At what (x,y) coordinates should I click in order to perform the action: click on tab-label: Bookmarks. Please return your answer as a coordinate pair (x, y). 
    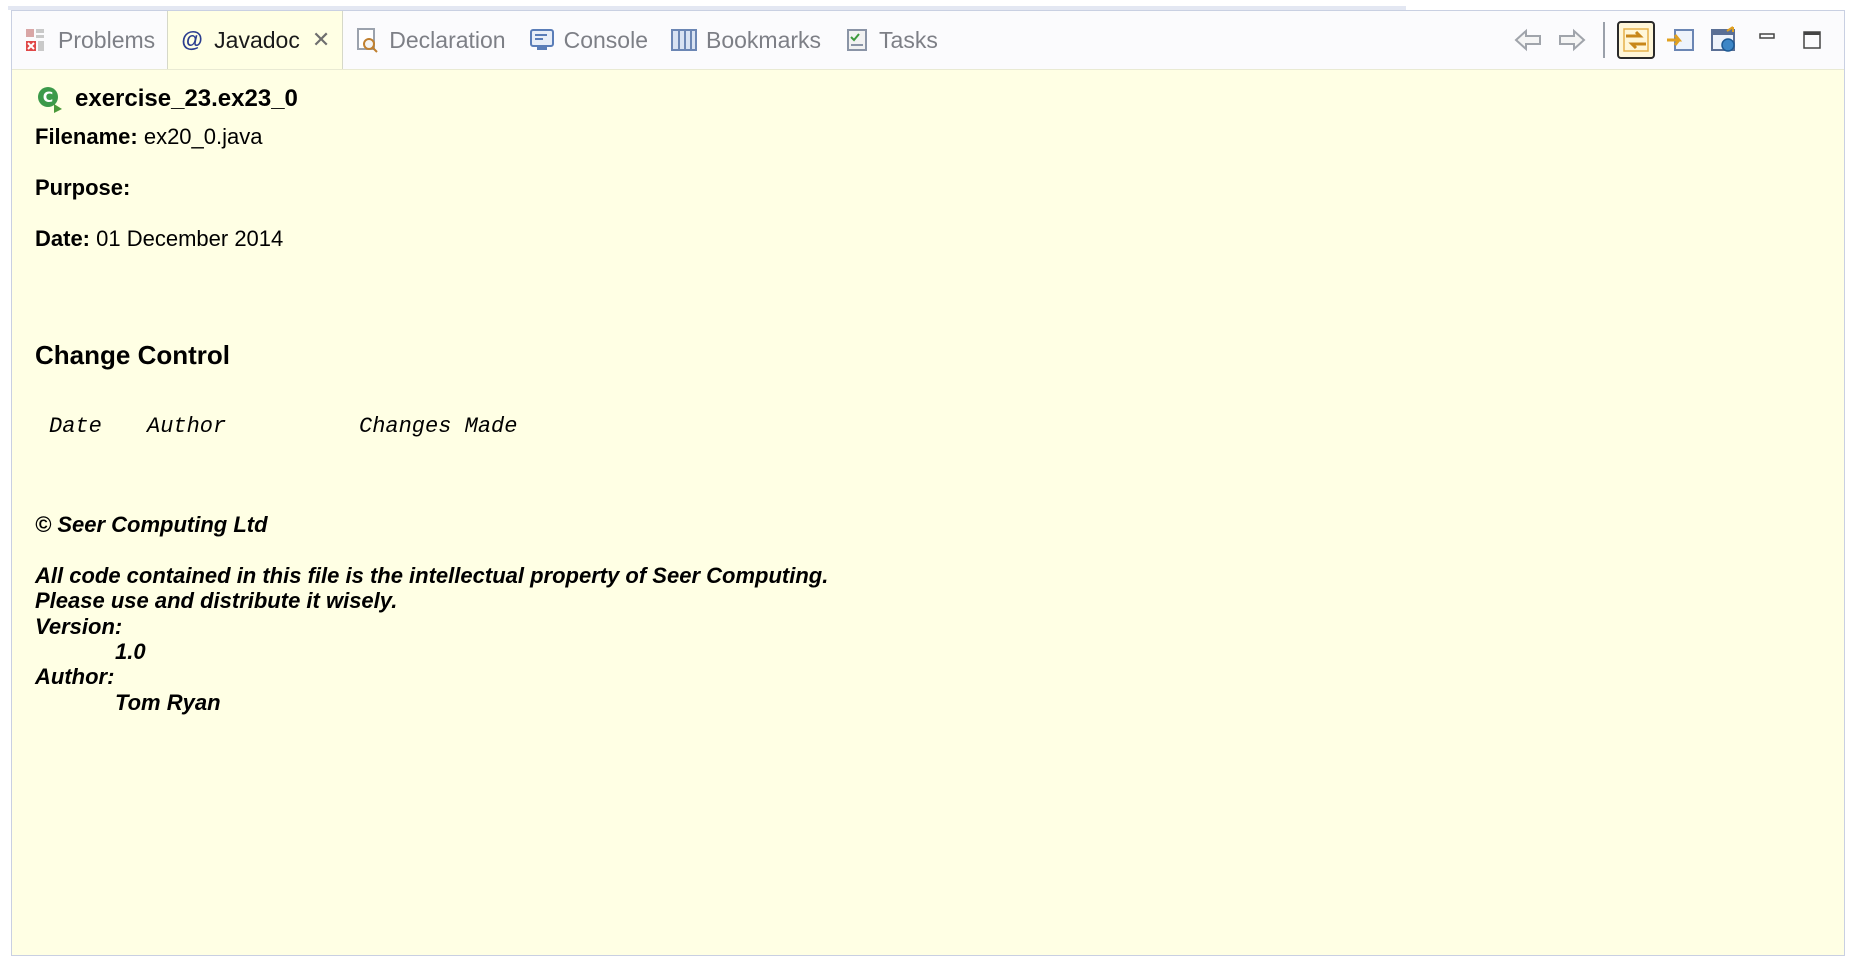
    Looking at the image, I should click on (764, 39).